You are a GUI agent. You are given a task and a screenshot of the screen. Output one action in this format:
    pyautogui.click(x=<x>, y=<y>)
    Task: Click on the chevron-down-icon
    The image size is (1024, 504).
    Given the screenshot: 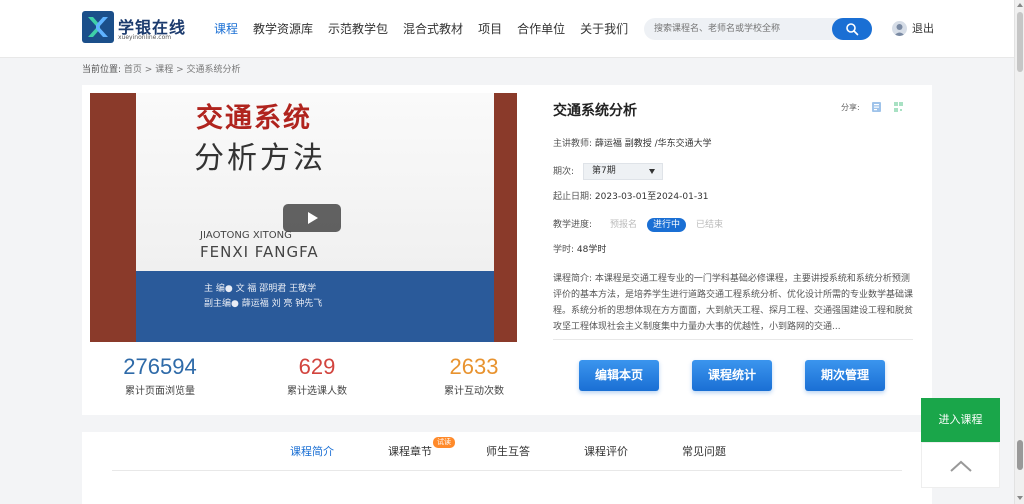 What is the action you would take?
    pyautogui.click(x=652, y=171)
    